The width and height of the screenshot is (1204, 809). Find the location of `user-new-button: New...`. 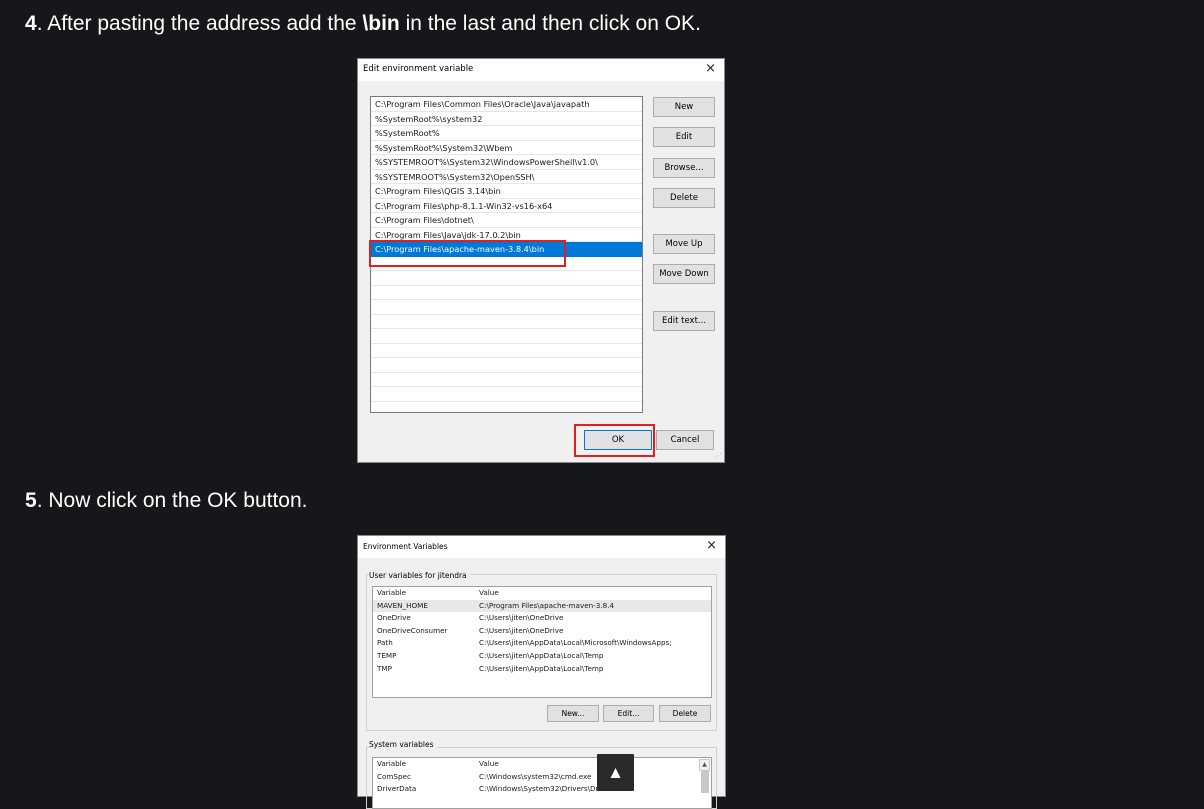

user-new-button: New... is located at coordinates (573, 713).